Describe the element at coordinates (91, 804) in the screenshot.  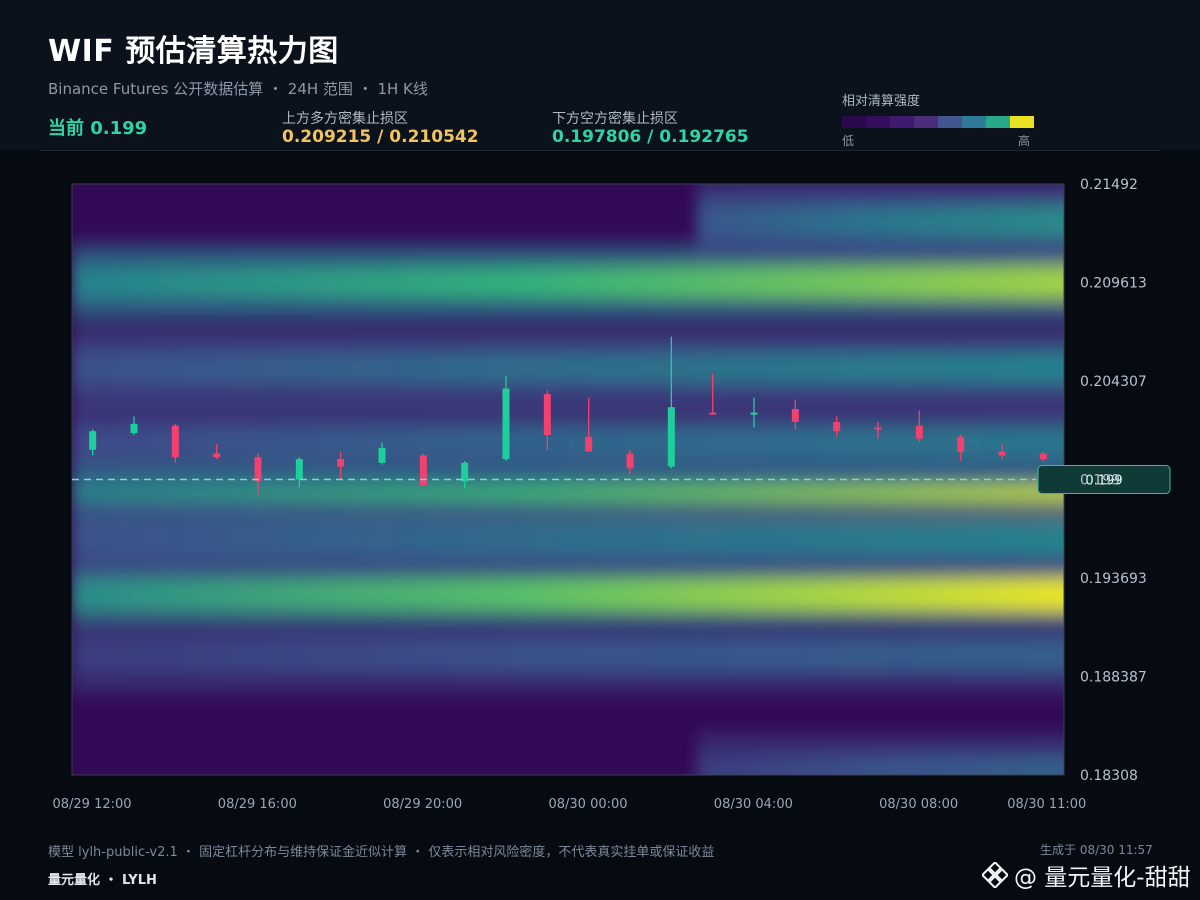
I see `x-tick-label: 08/29 12:00` at that location.